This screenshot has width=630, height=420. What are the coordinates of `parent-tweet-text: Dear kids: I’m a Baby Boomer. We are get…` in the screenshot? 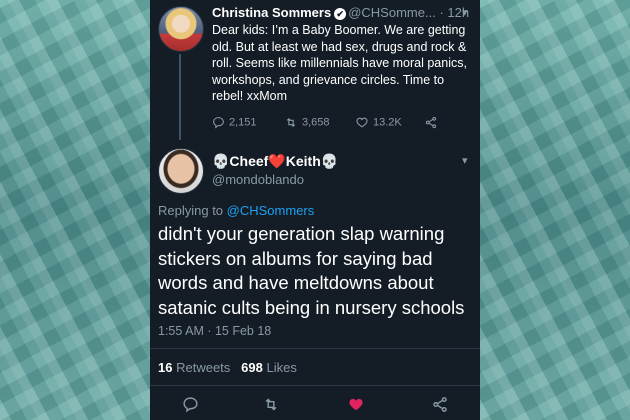 It's located at (339, 63).